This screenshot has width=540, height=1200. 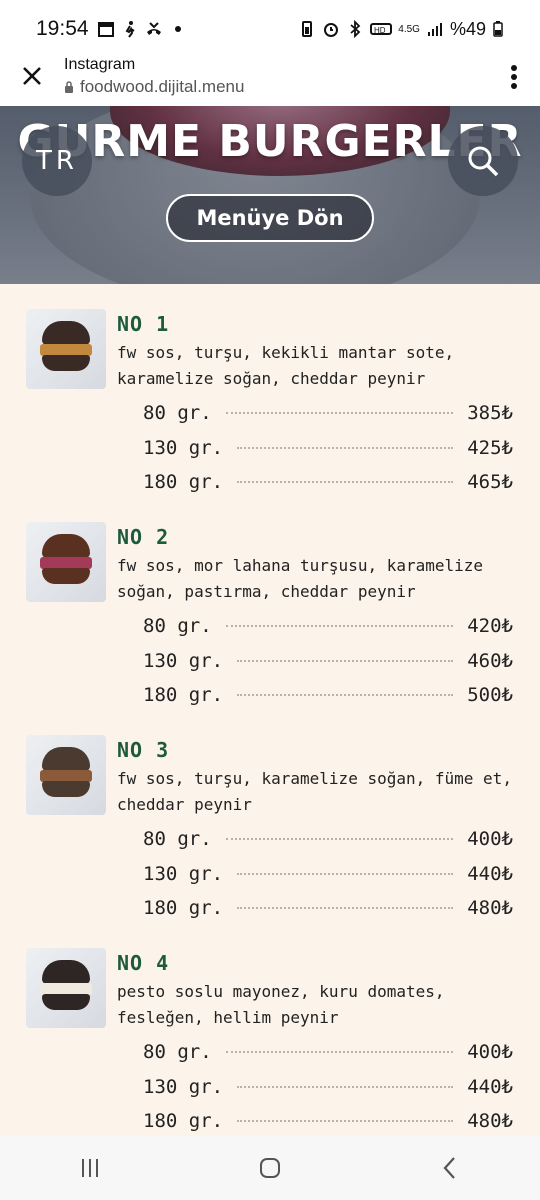 What do you see at coordinates (270, 218) in the screenshot?
I see `back-to-menu-button: Menüye Dön` at bounding box center [270, 218].